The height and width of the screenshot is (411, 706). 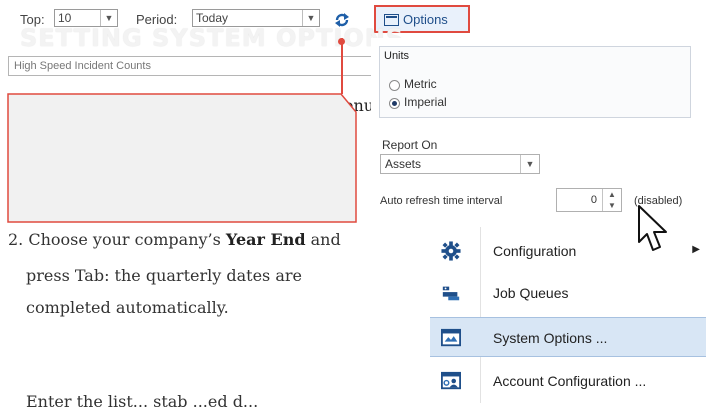 I want to click on menu-item-job-queues: Job Queues, so click(x=568, y=293).